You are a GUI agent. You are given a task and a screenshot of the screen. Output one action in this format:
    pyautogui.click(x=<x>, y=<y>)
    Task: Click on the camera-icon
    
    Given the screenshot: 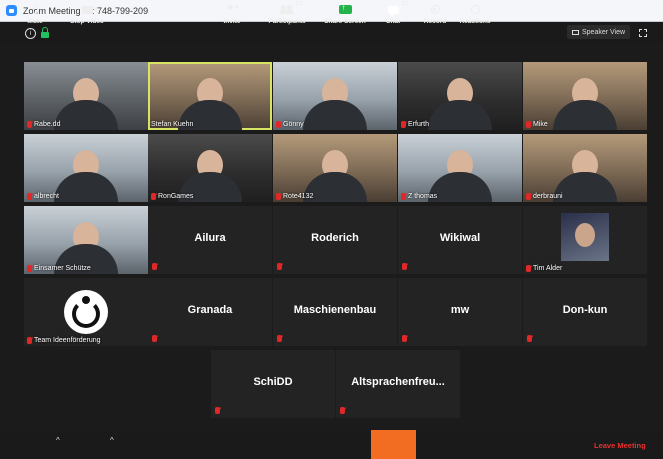 What is the action you would take?
    pyautogui.click(x=89, y=9)
    